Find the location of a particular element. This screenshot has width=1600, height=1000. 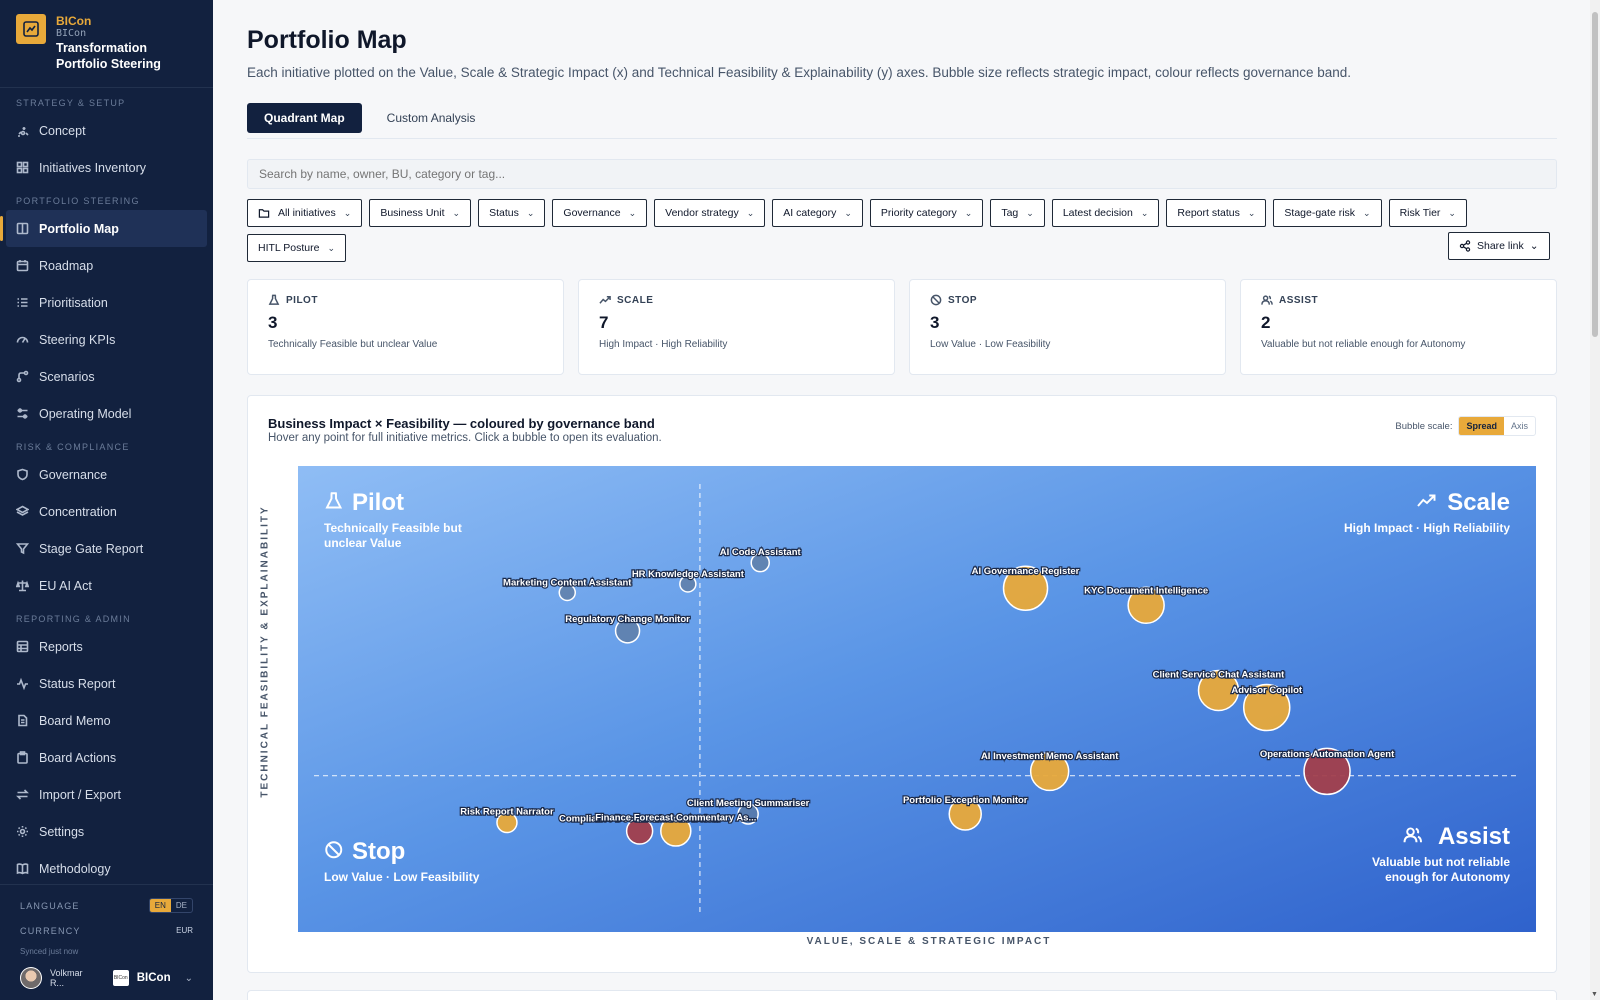

sidebar-item-stage-gate-report: Stage Gate Report is located at coordinates (106, 548).